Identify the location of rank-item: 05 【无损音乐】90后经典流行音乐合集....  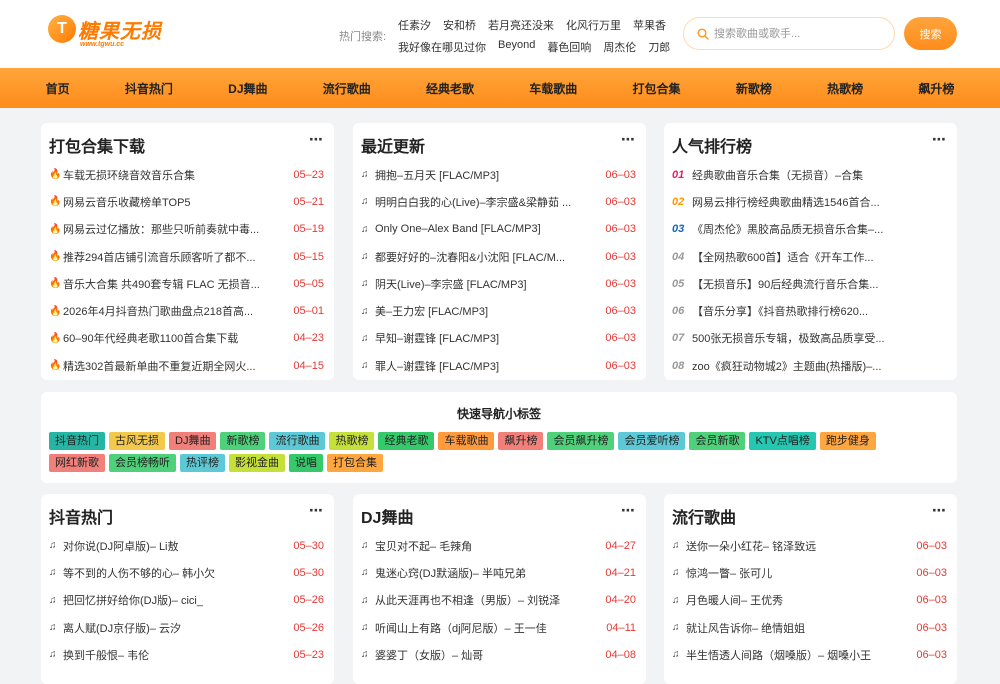
(809, 283).